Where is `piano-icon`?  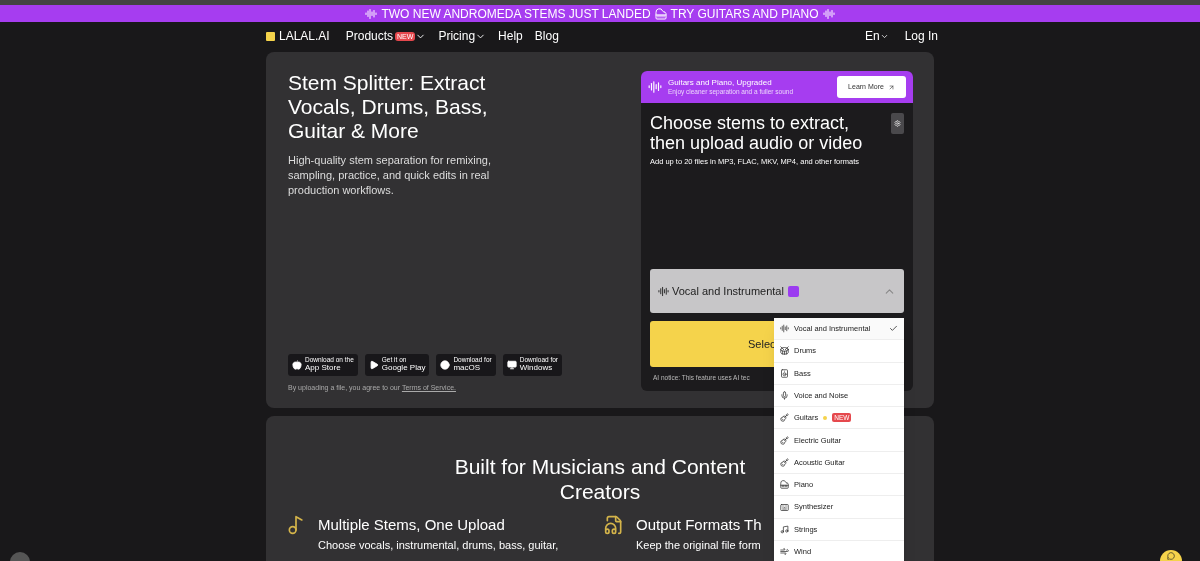
piano-icon is located at coordinates (660, 13).